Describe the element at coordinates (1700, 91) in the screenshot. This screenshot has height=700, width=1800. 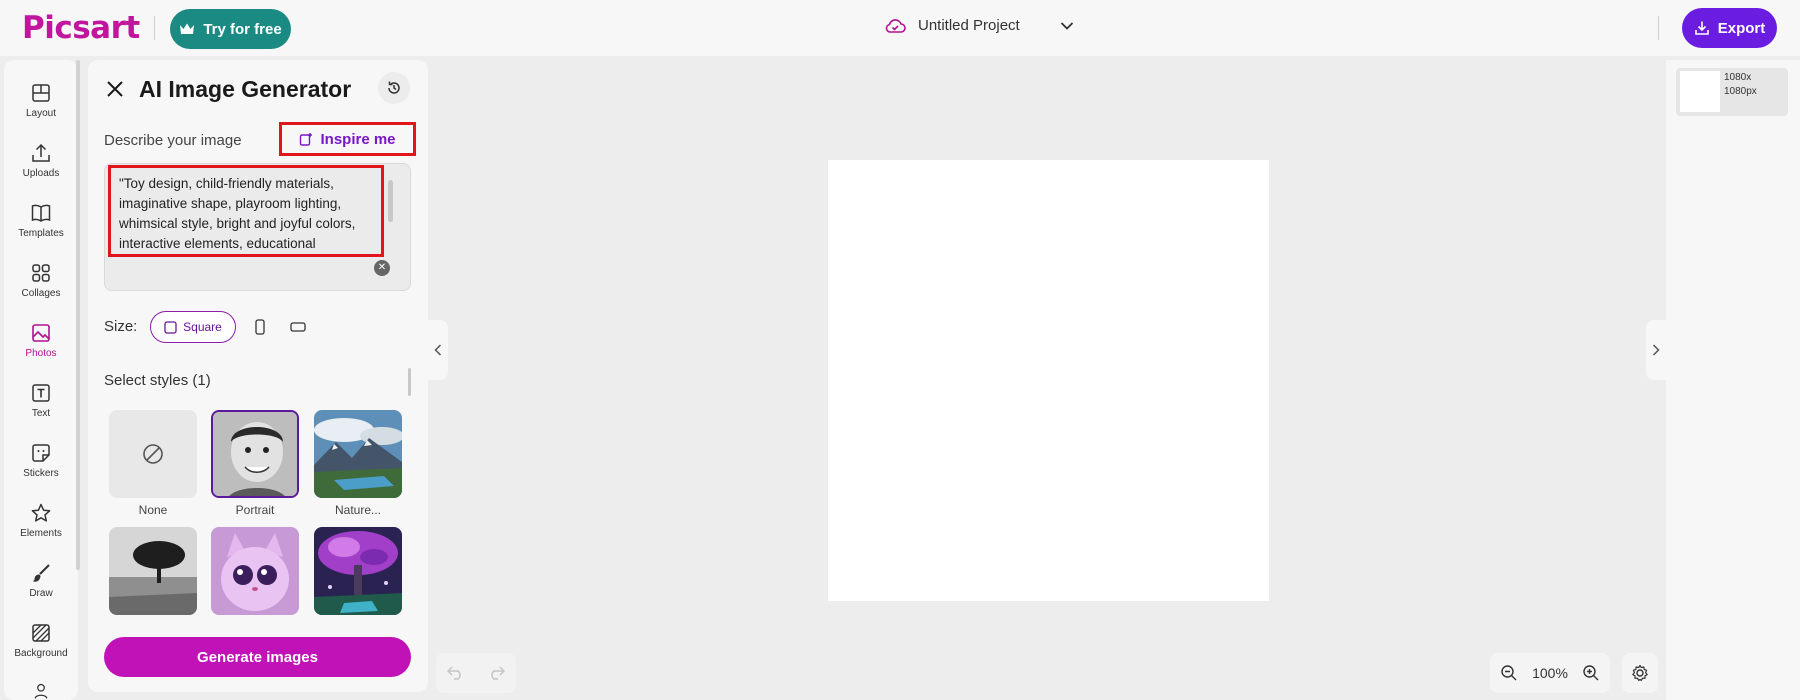
I see `page-preview` at that location.